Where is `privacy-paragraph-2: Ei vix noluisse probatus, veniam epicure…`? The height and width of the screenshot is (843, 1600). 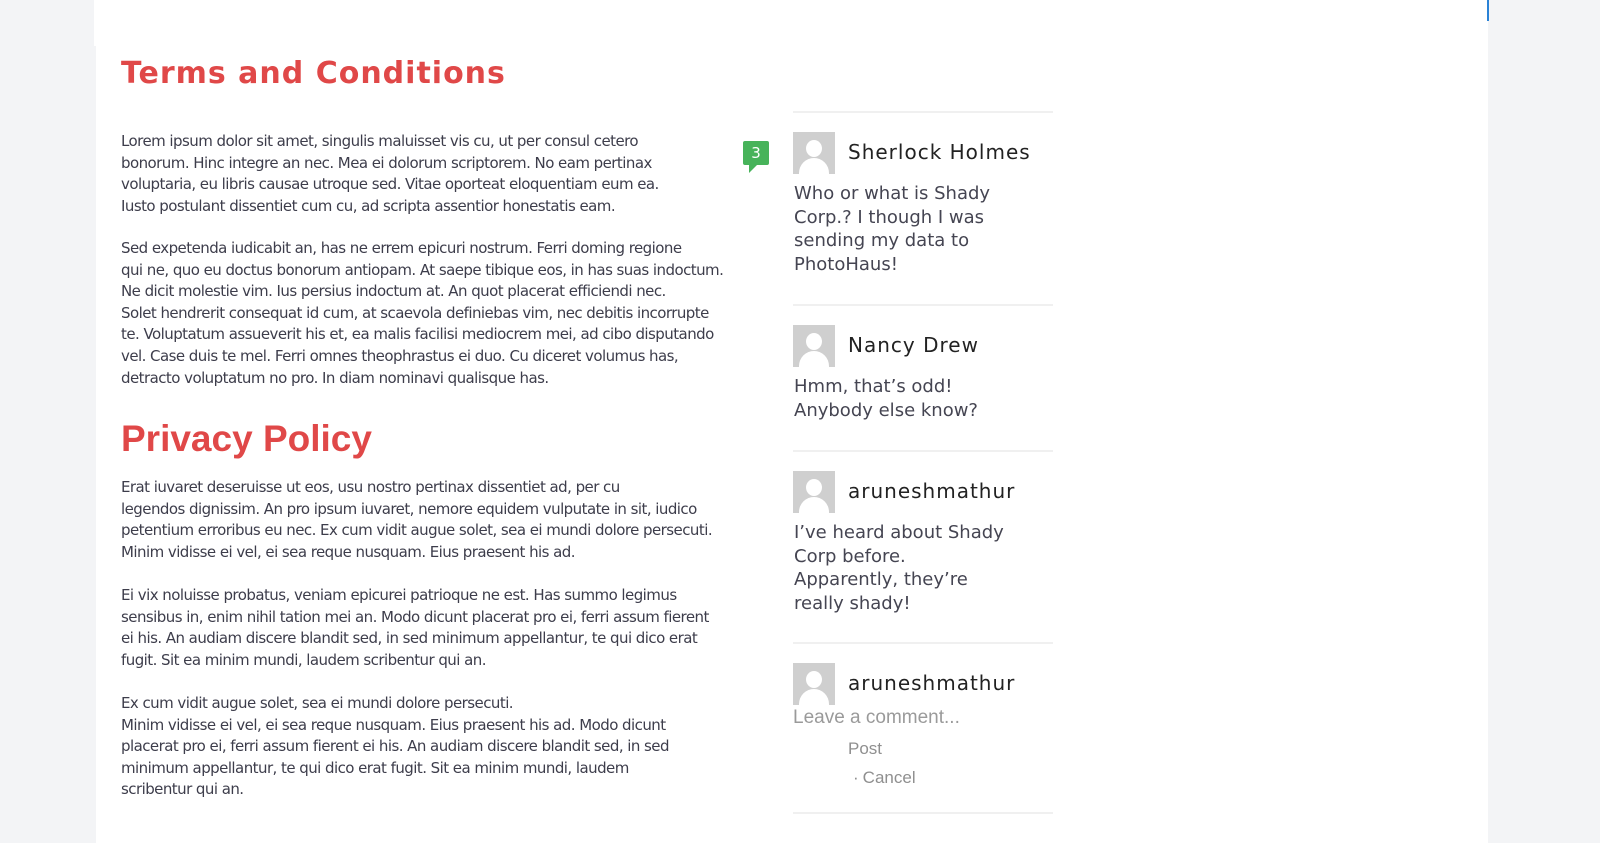 privacy-paragraph-2: Ei vix noluisse probatus, veniam epicure… is located at coordinates (415, 627).